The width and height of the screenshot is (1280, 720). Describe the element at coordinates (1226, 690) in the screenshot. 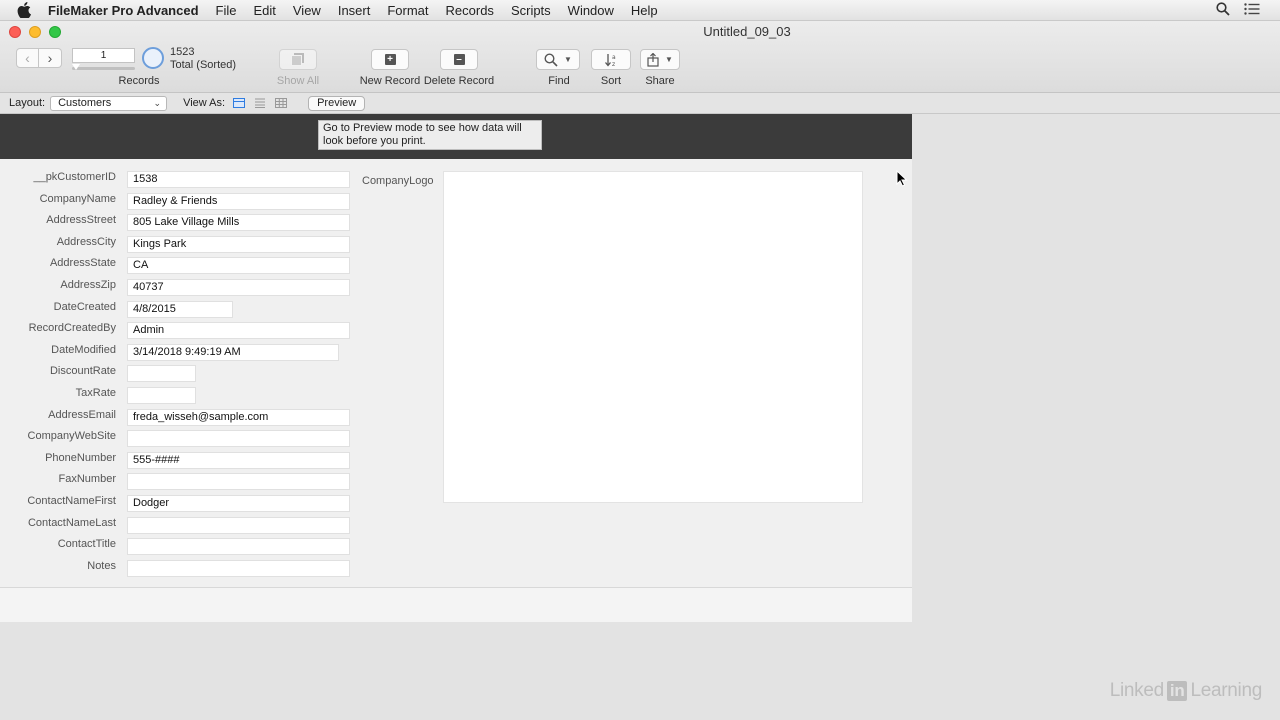

I see `watermark-text-after: Learning` at that location.